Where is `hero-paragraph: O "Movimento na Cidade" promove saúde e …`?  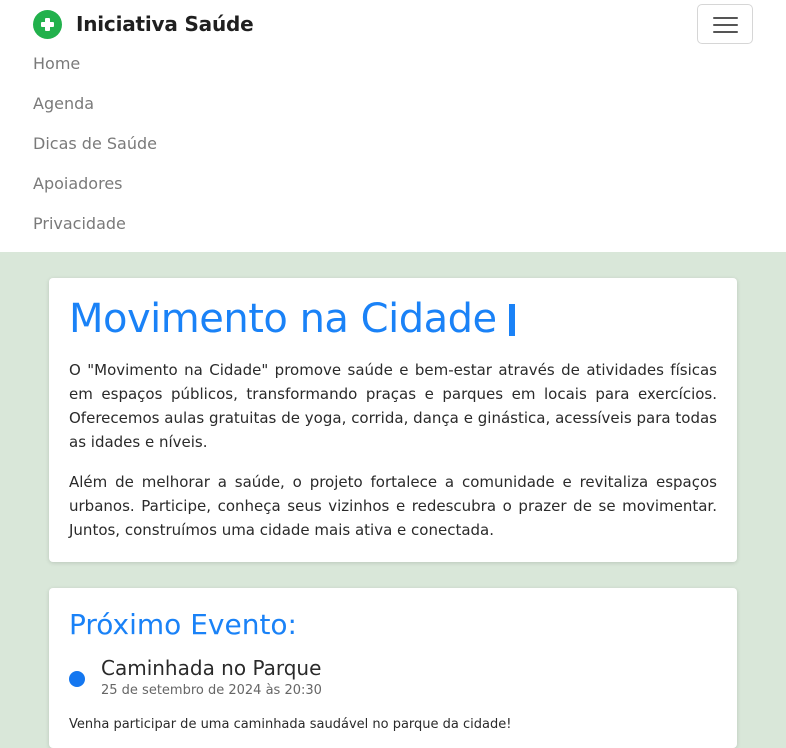 hero-paragraph: O "Movimento na Cidade" promove saúde e … is located at coordinates (393, 406).